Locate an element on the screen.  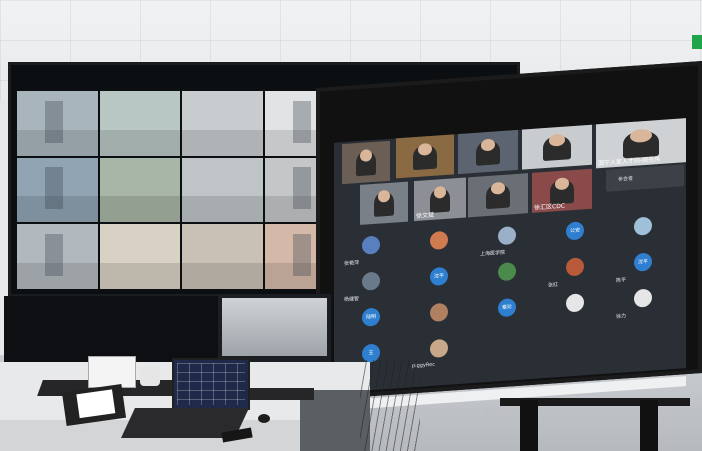
side-panel-label: 参会者 is located at coordinates (626, 179).